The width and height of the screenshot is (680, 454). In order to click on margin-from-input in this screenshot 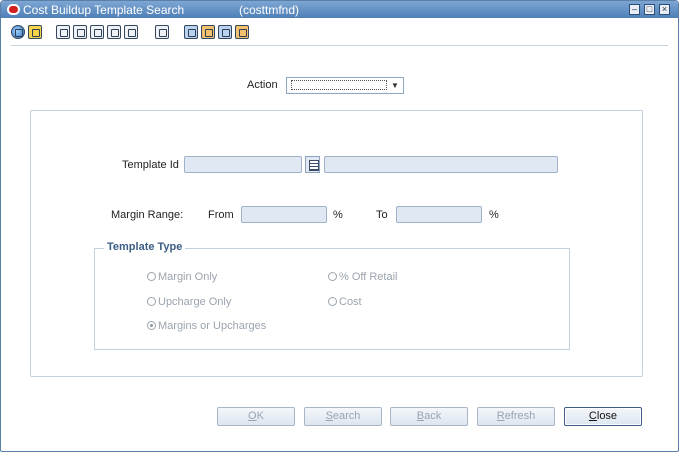, I will do `click(284, 214)`.